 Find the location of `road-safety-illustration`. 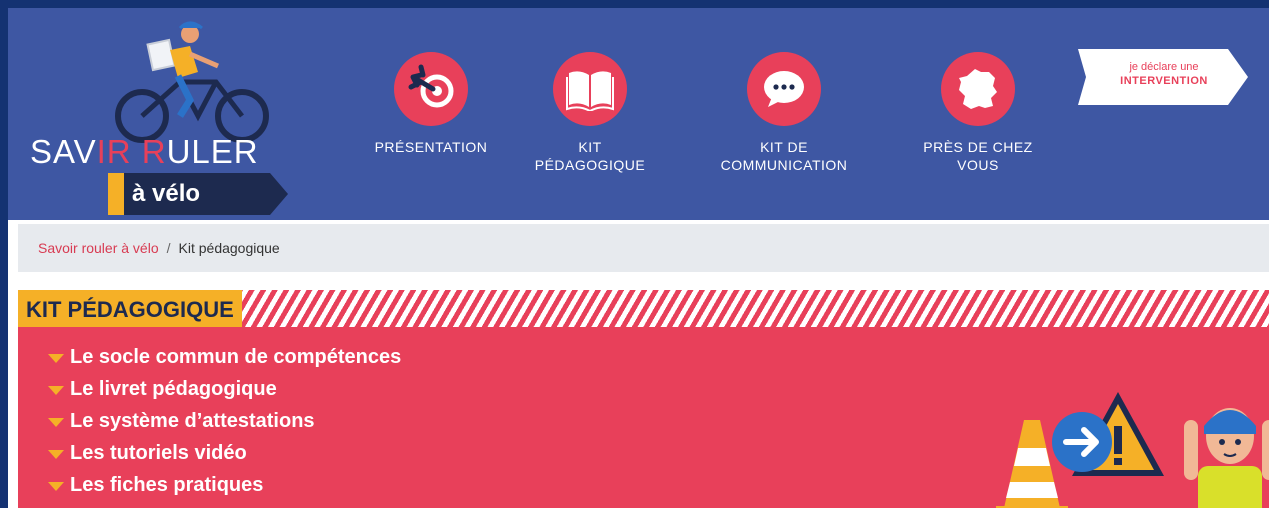

road-safety-illustration is located at coordinates (1132, 450).